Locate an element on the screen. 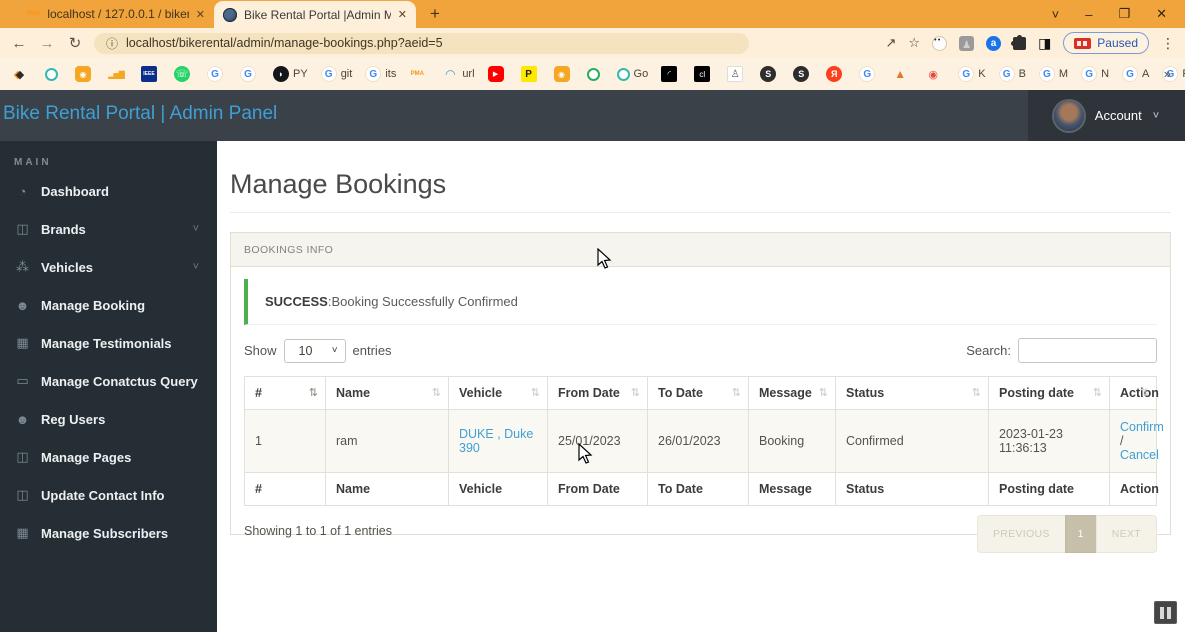 This screenshot has height=632, width=1185. window-maximize-button: ❐ is located at coordinates (1124, 14).